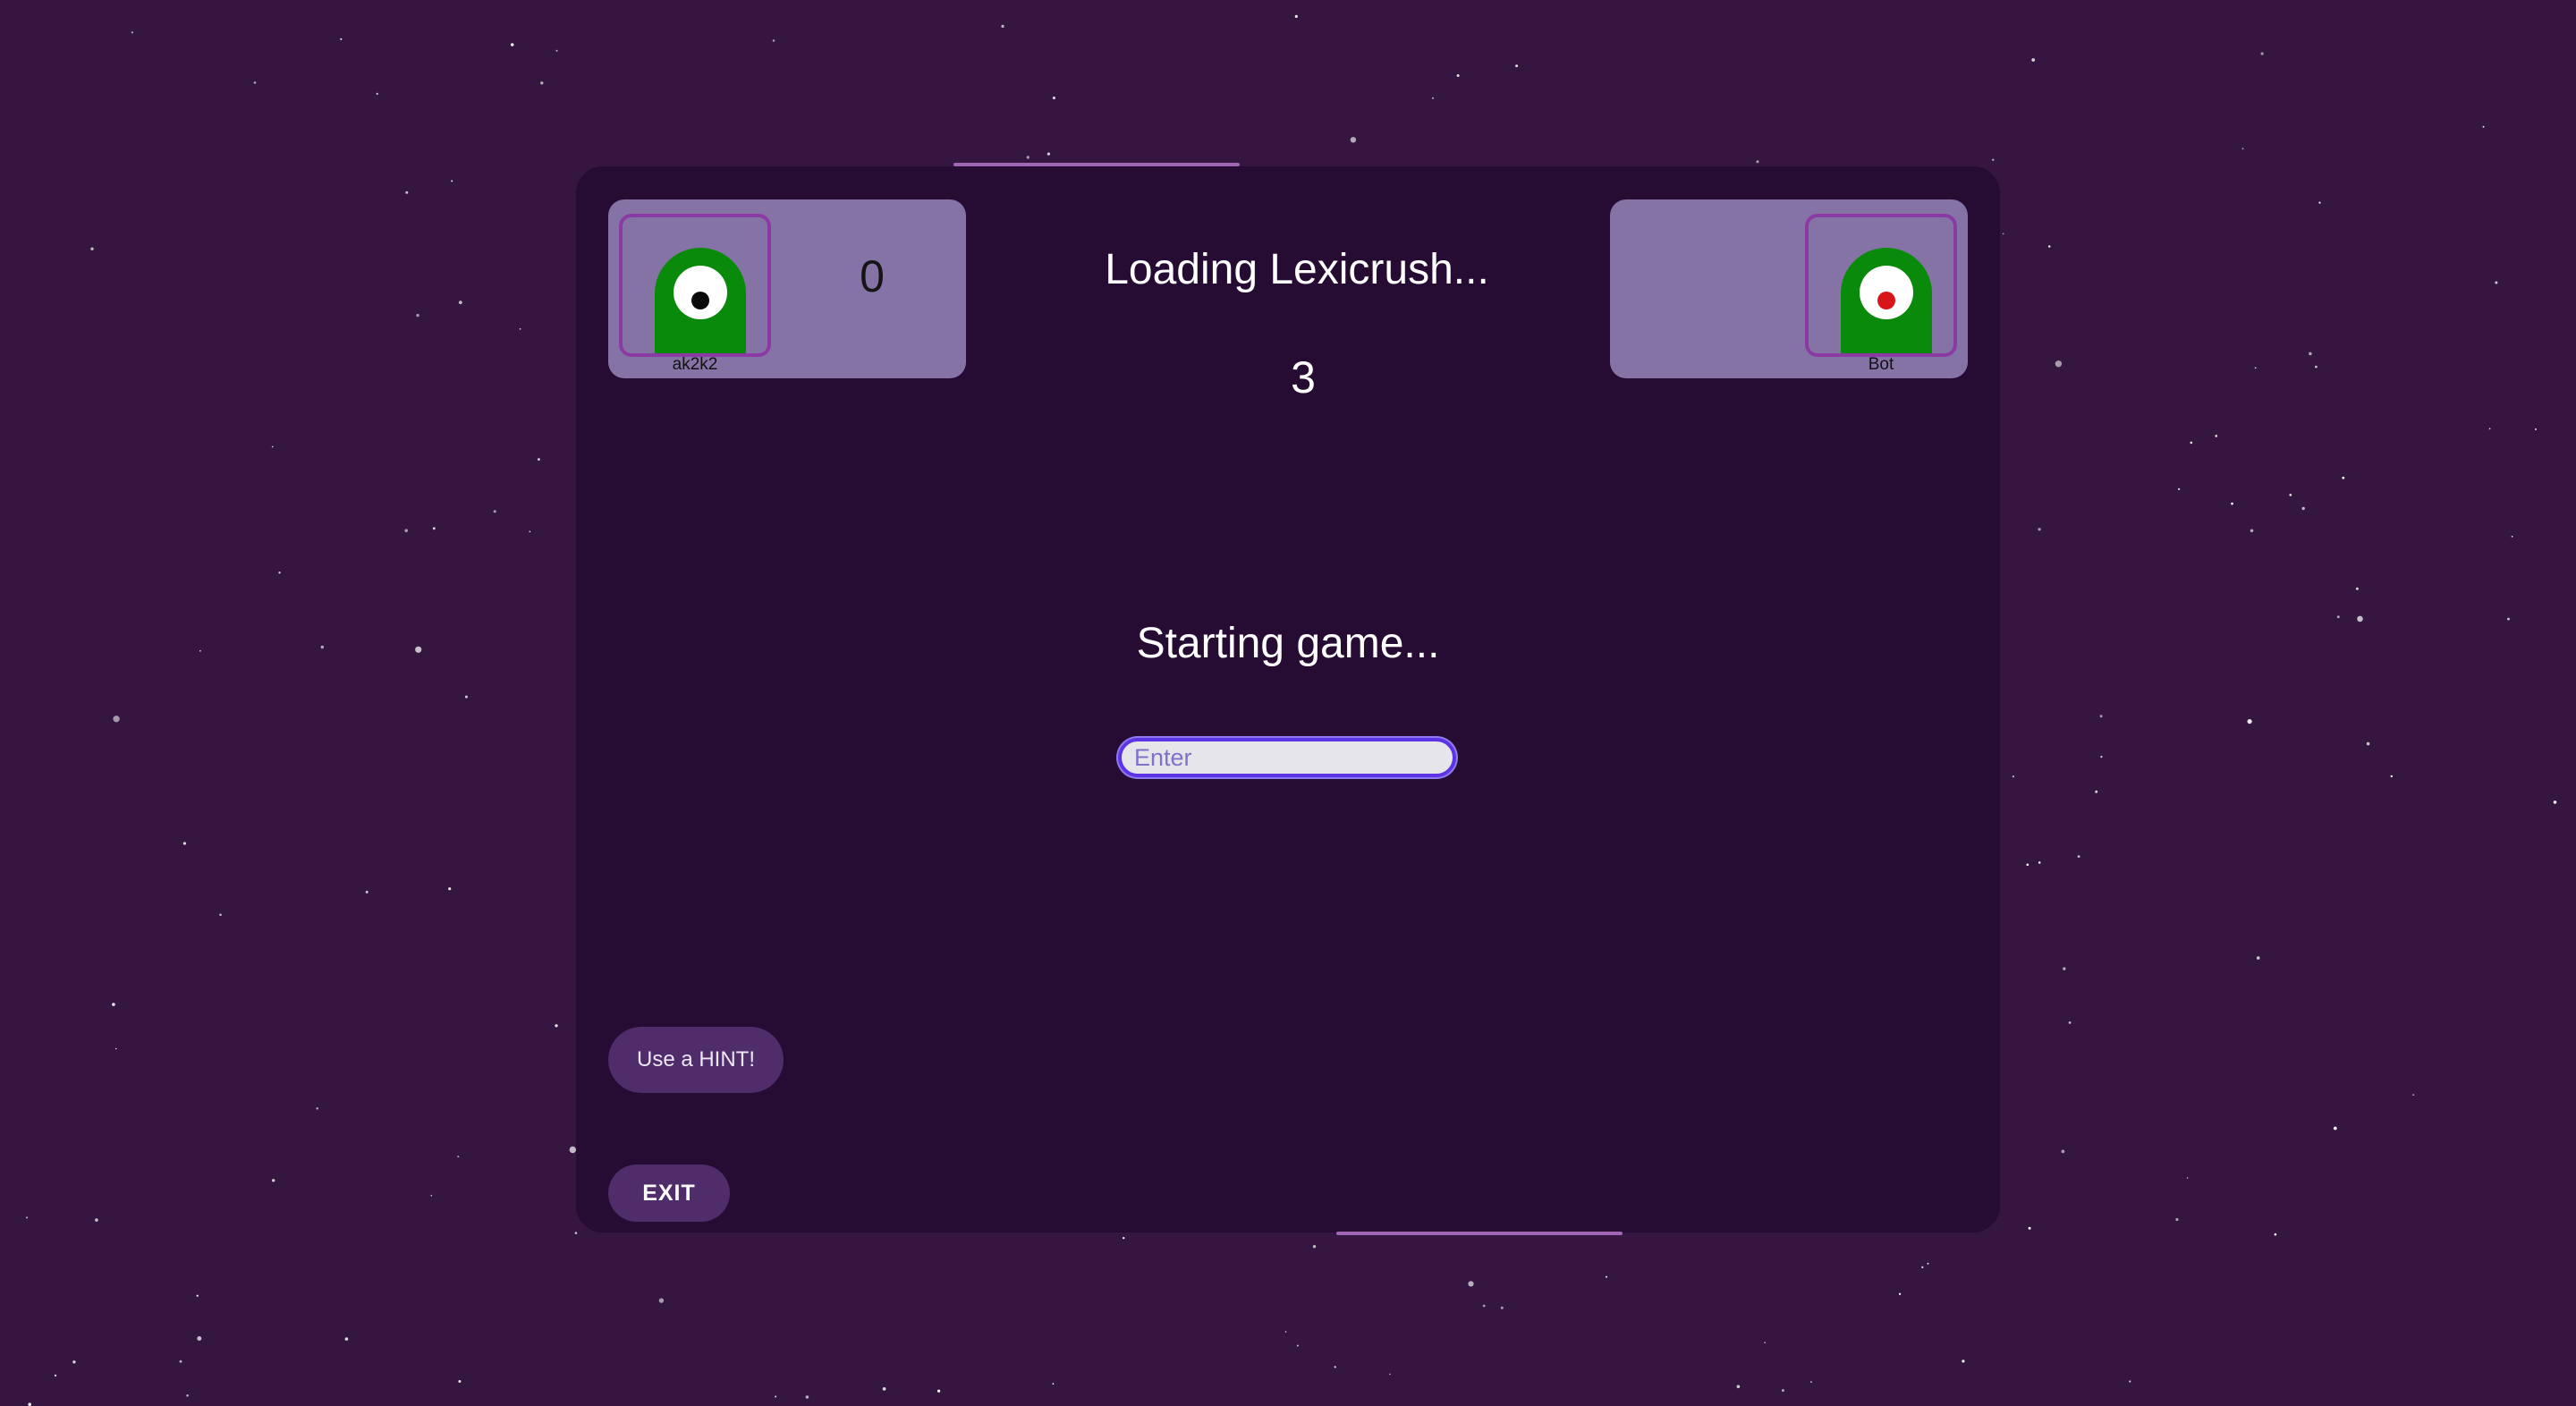 The image size is (2576, 1406). What do you see at coordinates (669, 1194) in the screenshot?
I see `exit-button: EXIT` at bounding box center [669, 1194].